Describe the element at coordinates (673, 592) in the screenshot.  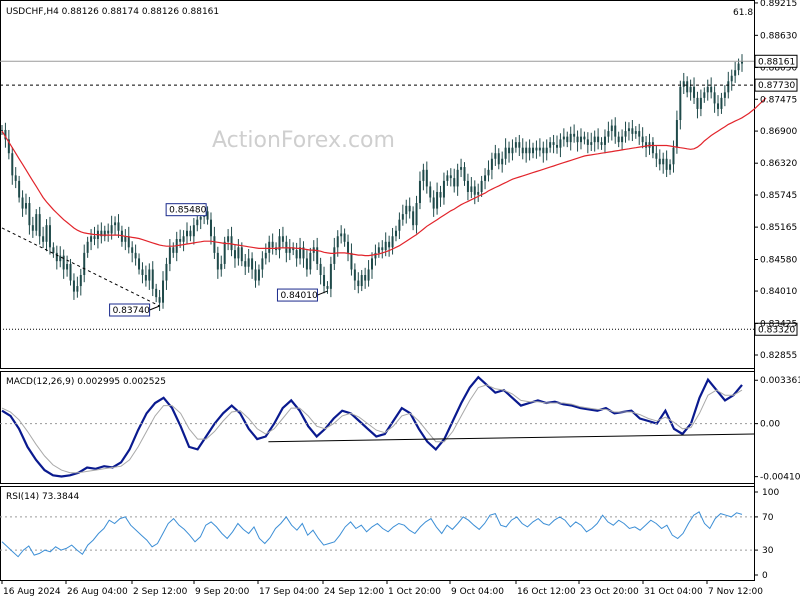
I see `x-tick-label: 31 Oct 04:00` at that location.